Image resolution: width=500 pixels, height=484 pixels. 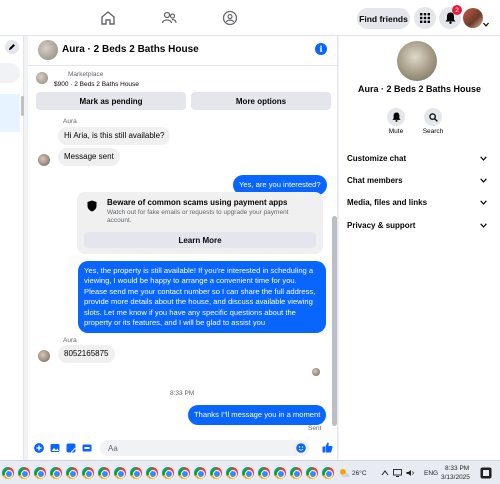 What do you see at coordinates (182, 393) in the screenshot?
I see `message-timestamp: 8:33 PM` at bounding box center [182, 393].